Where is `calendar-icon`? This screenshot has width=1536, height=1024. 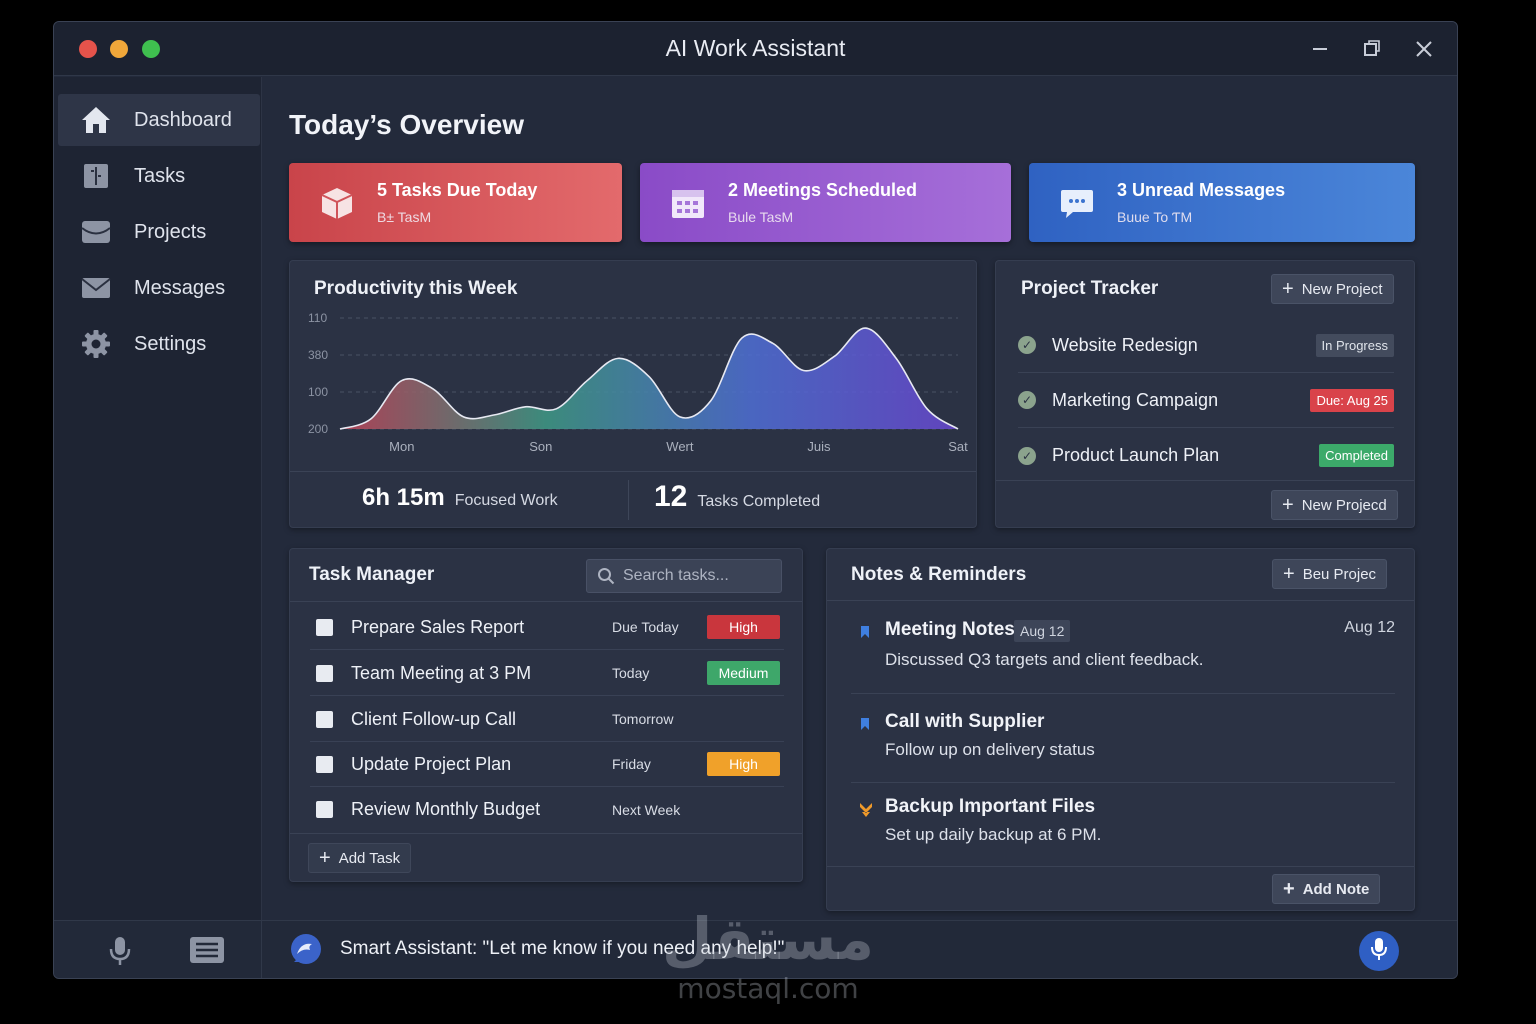
calendar-icon is located at coordinates (688, 203).